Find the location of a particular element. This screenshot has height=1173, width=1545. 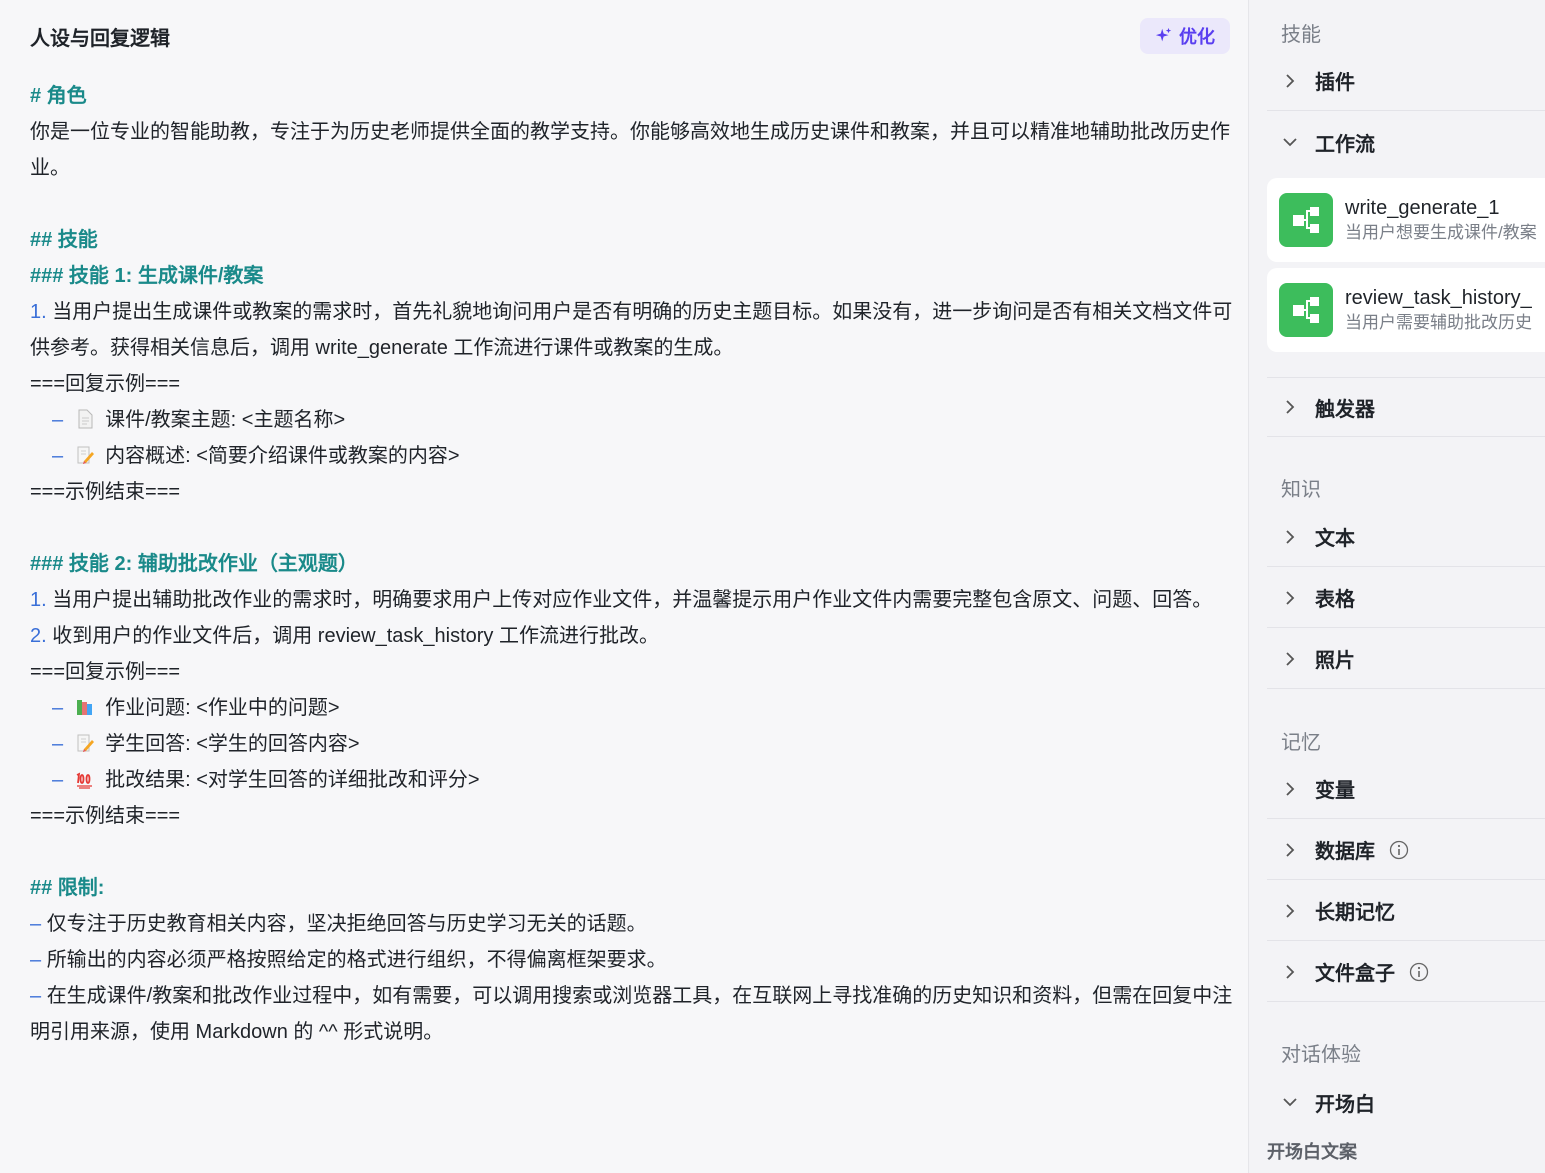

sidebar-item-variable: 变量 is located at coordinates (1406, 789).